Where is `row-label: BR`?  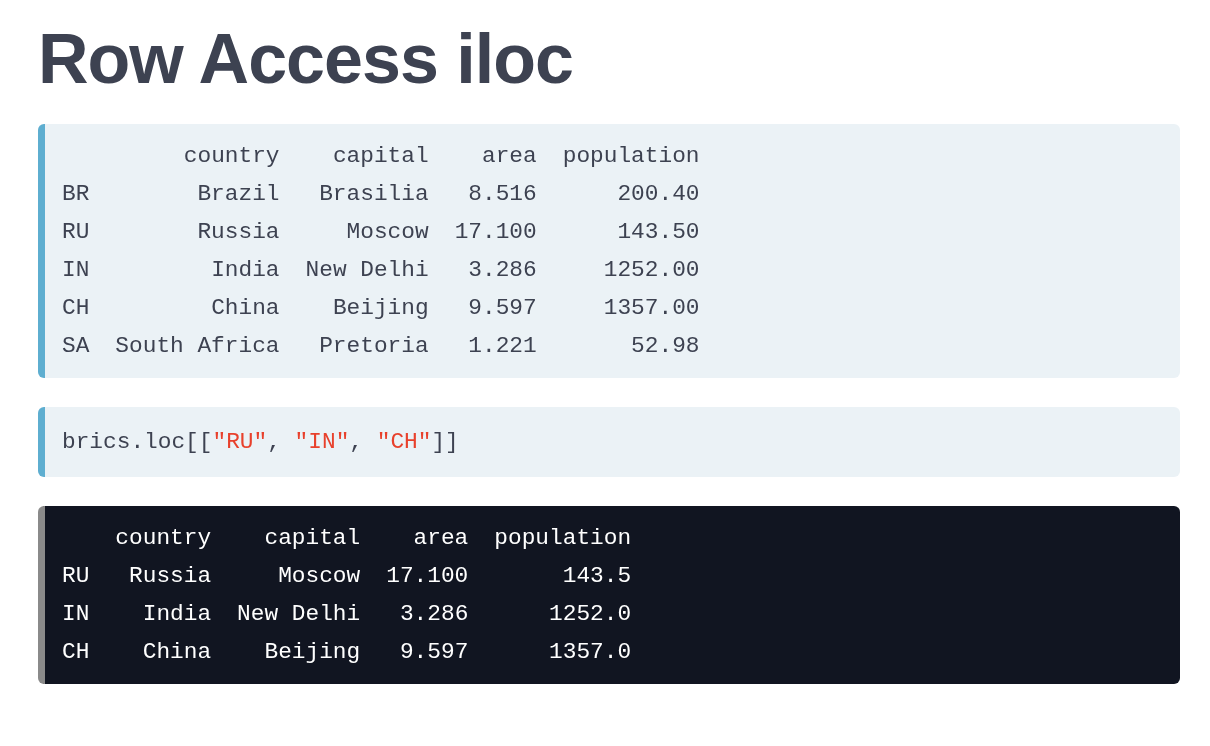 row-label: BR is located at coordinates (76, 194).